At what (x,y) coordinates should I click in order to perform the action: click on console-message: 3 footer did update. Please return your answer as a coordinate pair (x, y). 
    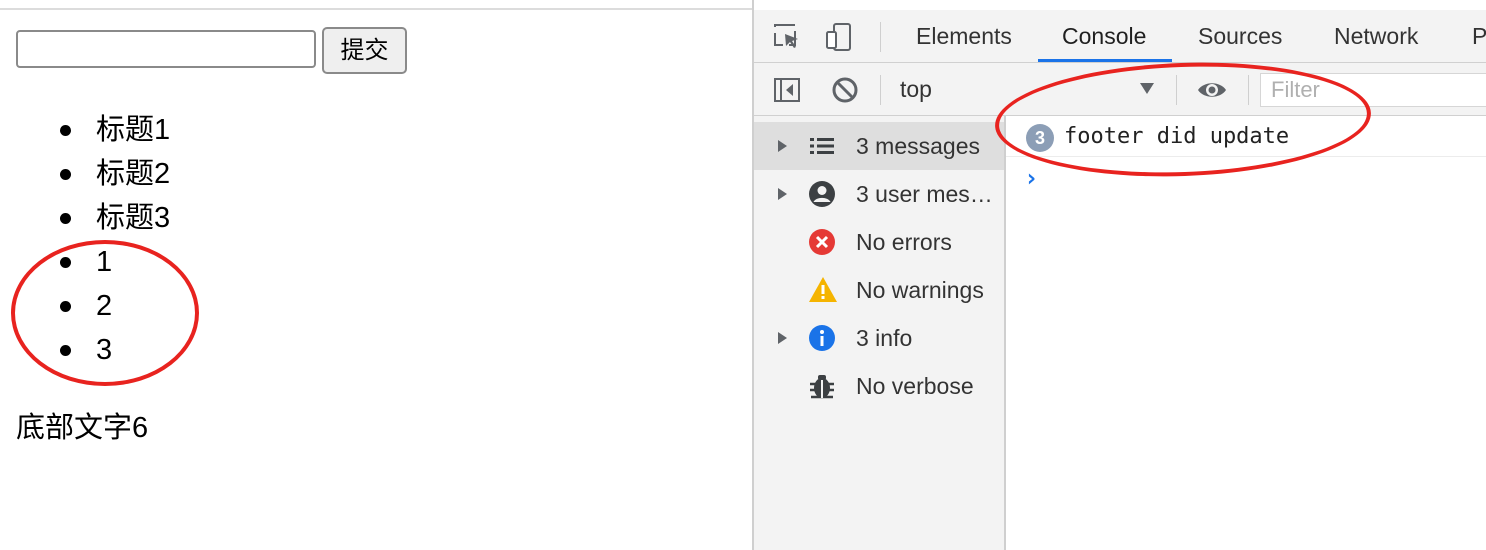
    Looking at the image, I should click on (1246, 136).